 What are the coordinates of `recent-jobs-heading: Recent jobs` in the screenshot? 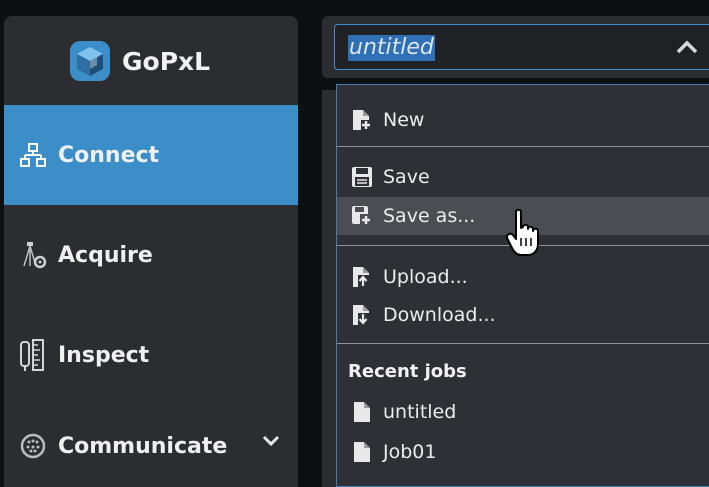 It's located at (407, 371).